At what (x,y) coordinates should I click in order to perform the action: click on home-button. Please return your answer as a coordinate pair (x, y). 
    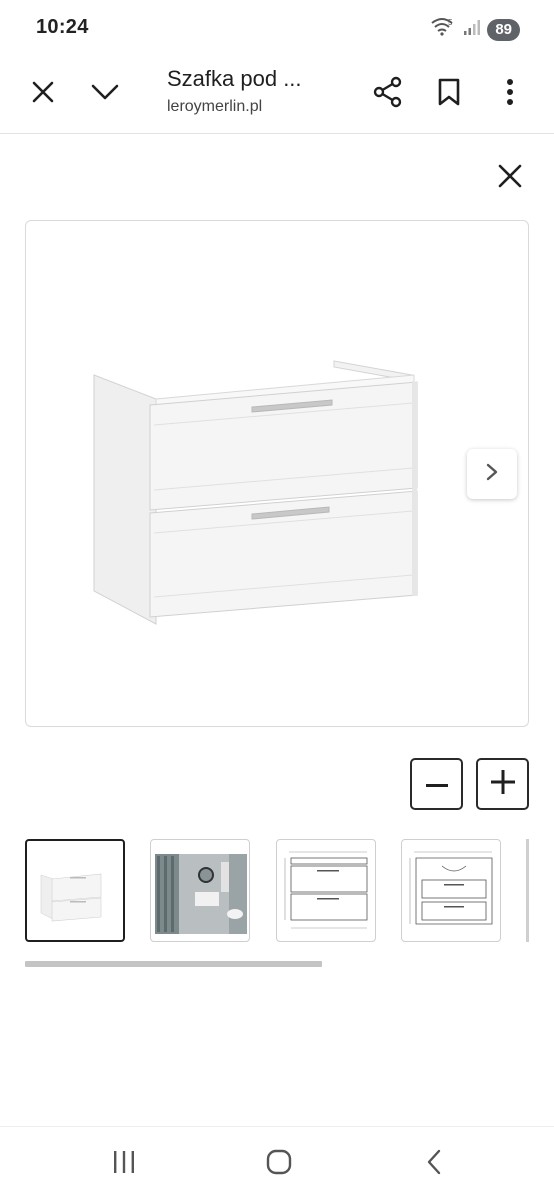
    Looking at the image, I should click on (279, 1164).